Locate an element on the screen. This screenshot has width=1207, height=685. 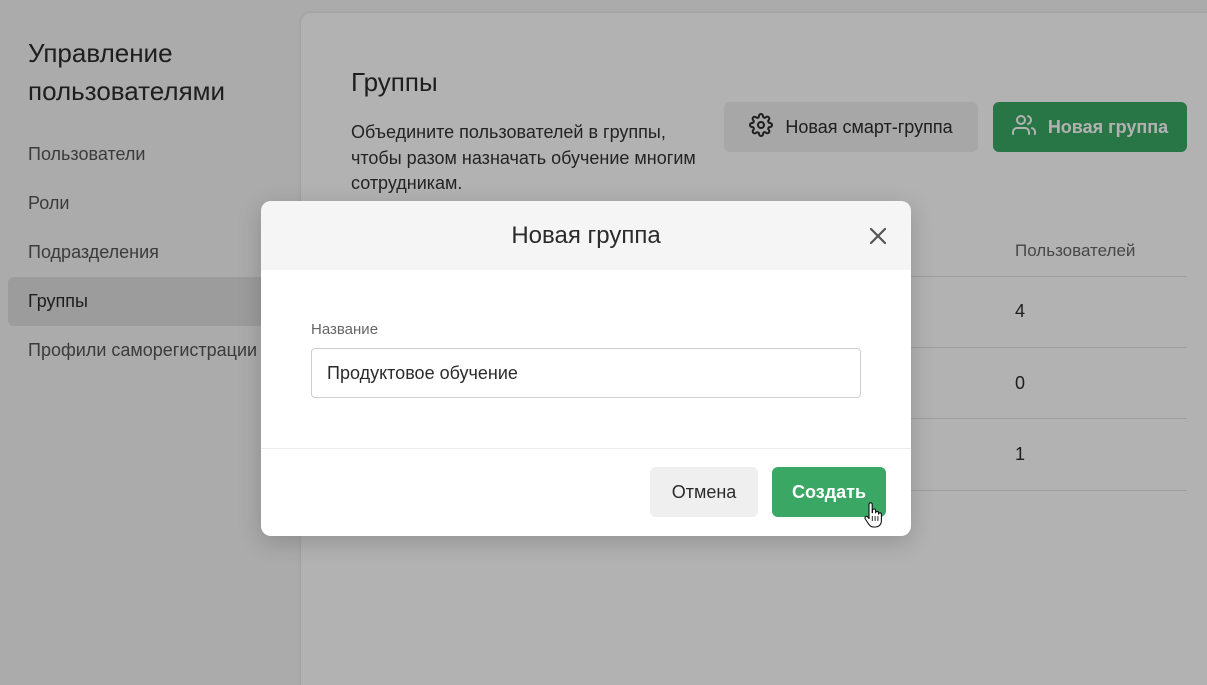
group-name-input is located at coordinates (586, 373).